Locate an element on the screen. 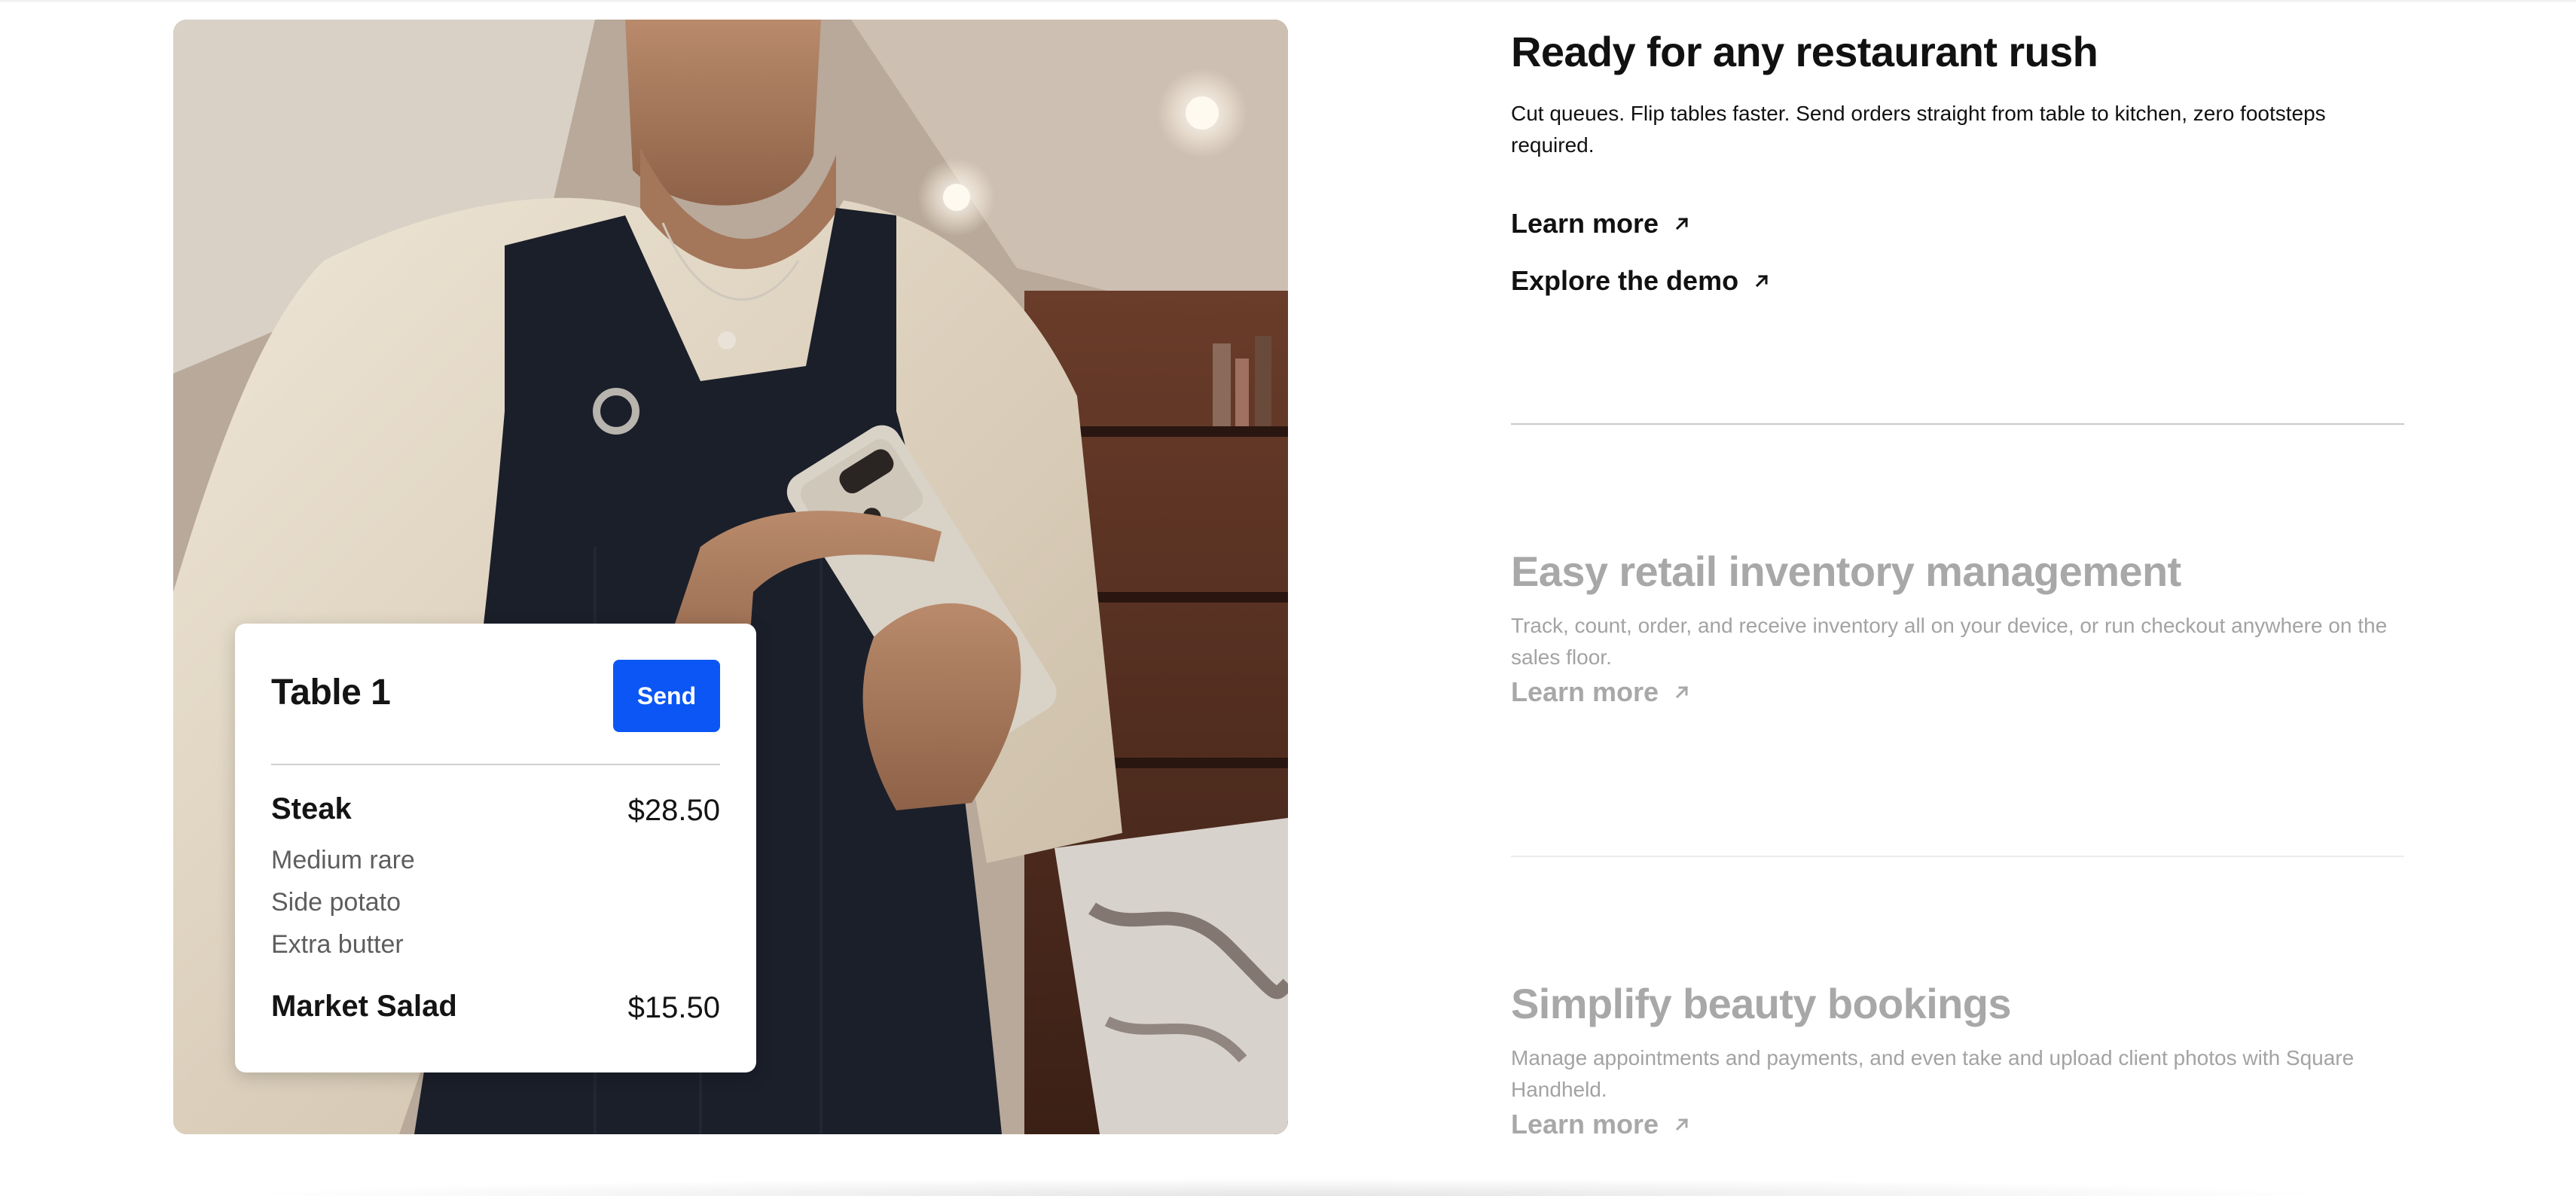 Image resolution: width=2576 pixels, height=1196 pixels. order-item: Market Salad $15.50 is located at coordinates (496, 1013).